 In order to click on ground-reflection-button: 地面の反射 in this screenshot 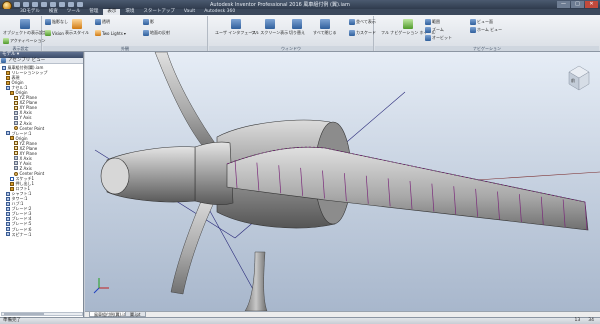, I will do `click(156, 33)`.